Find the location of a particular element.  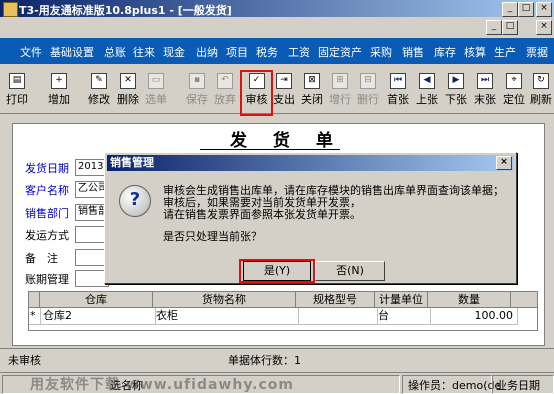

audit-button: ✓ 审核 is located at coordinates (256, 93).